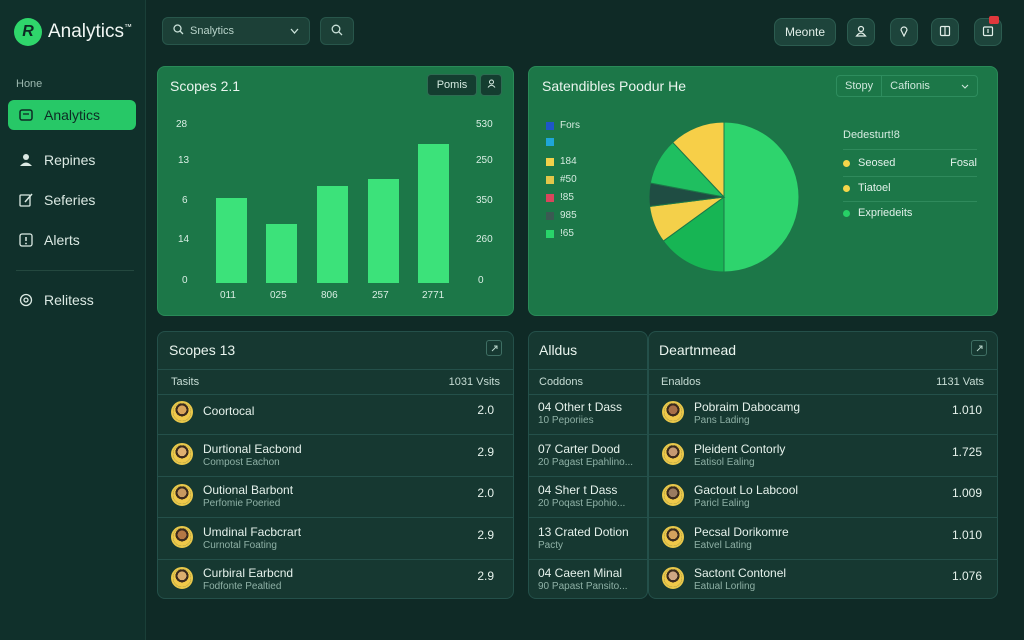 Image resolution: width=1024 pixels, height=640 pixels. What do you see at coordinates (739, 449) in the screenshot?
I see `row-title: Pleident Contorly` at bounding box center [739, 449].